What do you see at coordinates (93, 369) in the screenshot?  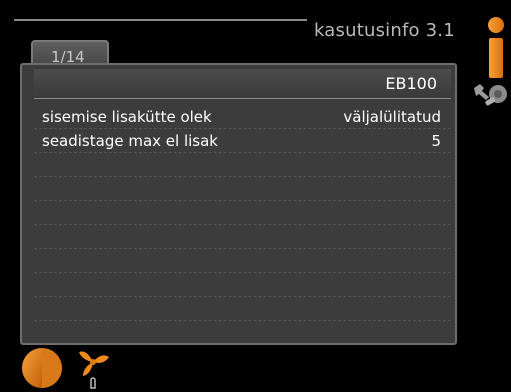 I see `fan-icon` at bounding box center [93, 369].